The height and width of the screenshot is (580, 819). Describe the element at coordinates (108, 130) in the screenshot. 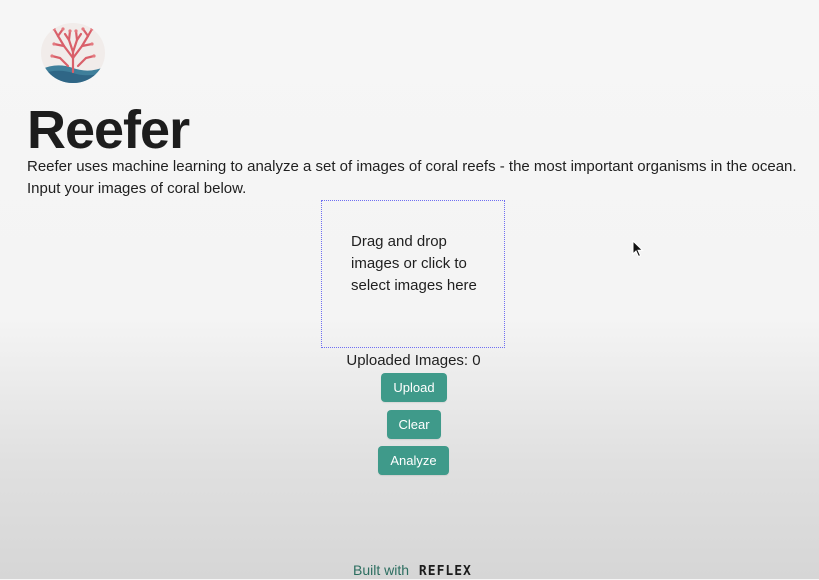

I see `page-title: Reefer` at that location.